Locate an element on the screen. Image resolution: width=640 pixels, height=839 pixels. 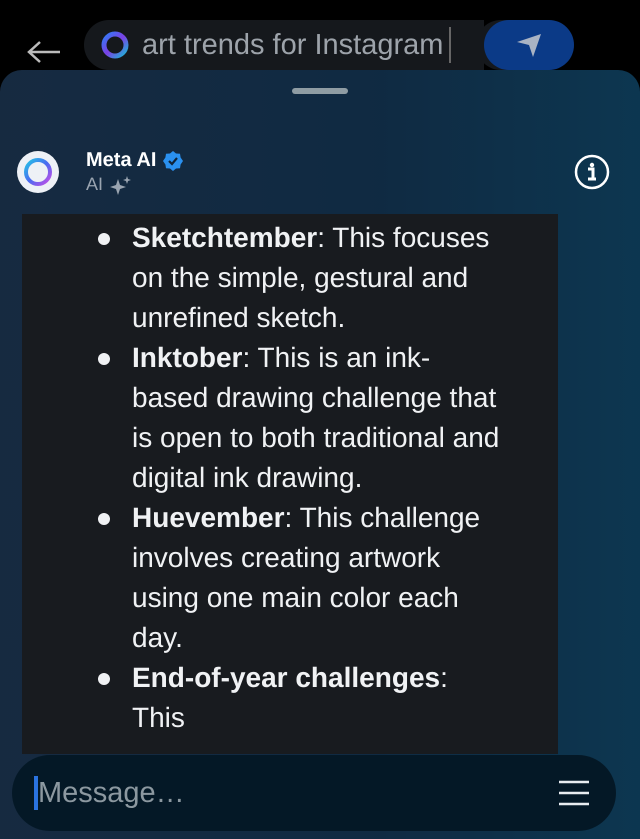
list-item-text: End-of-year challenges: This is located at coordinates (290, 698).